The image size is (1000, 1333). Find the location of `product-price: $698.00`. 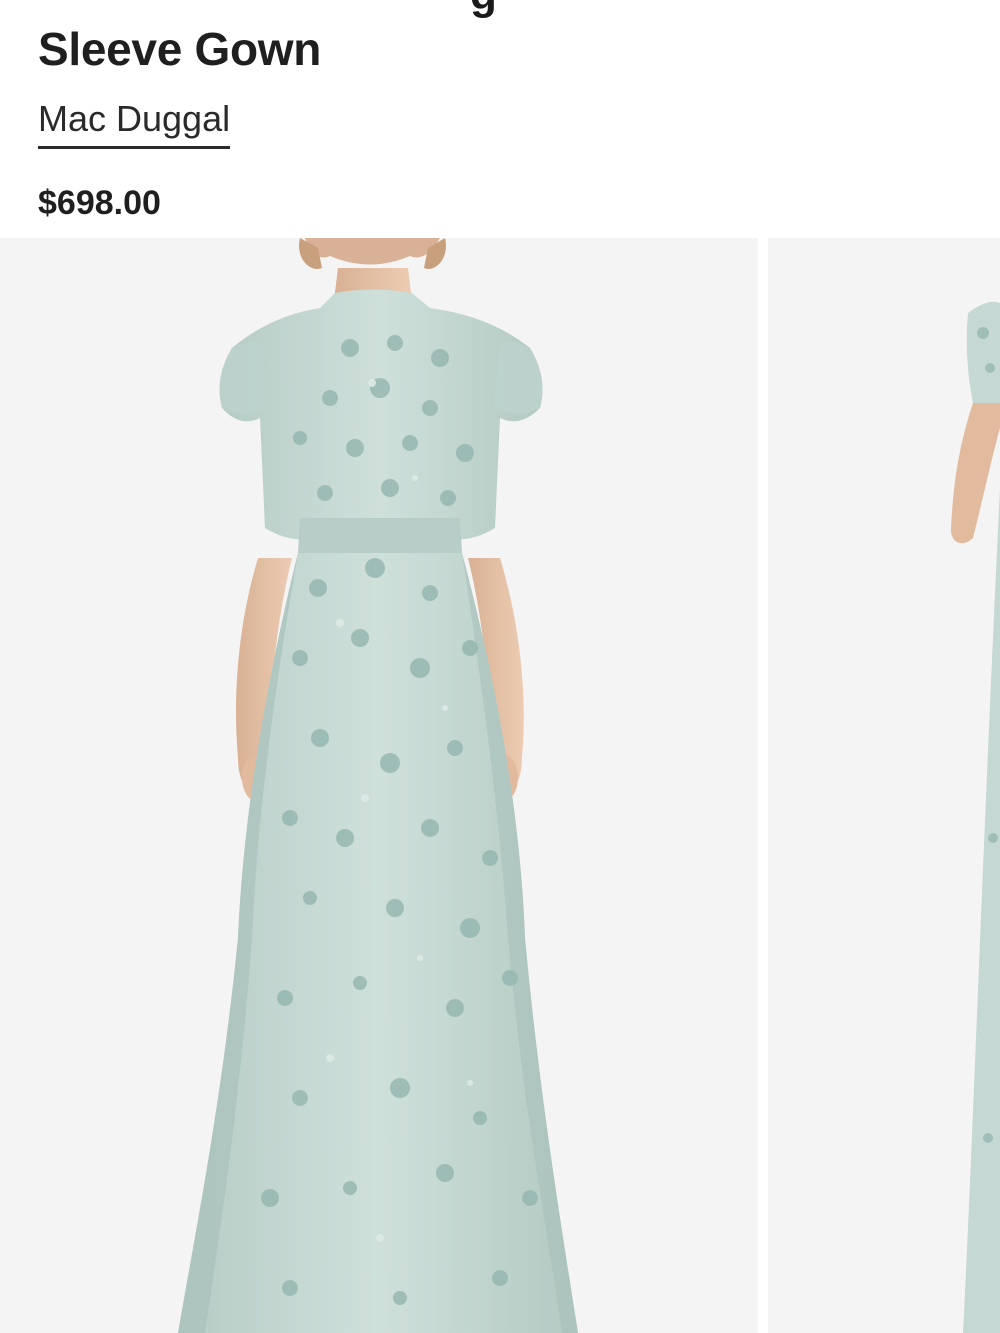

product-price: $698.00 is located at coordinates (99, 203).